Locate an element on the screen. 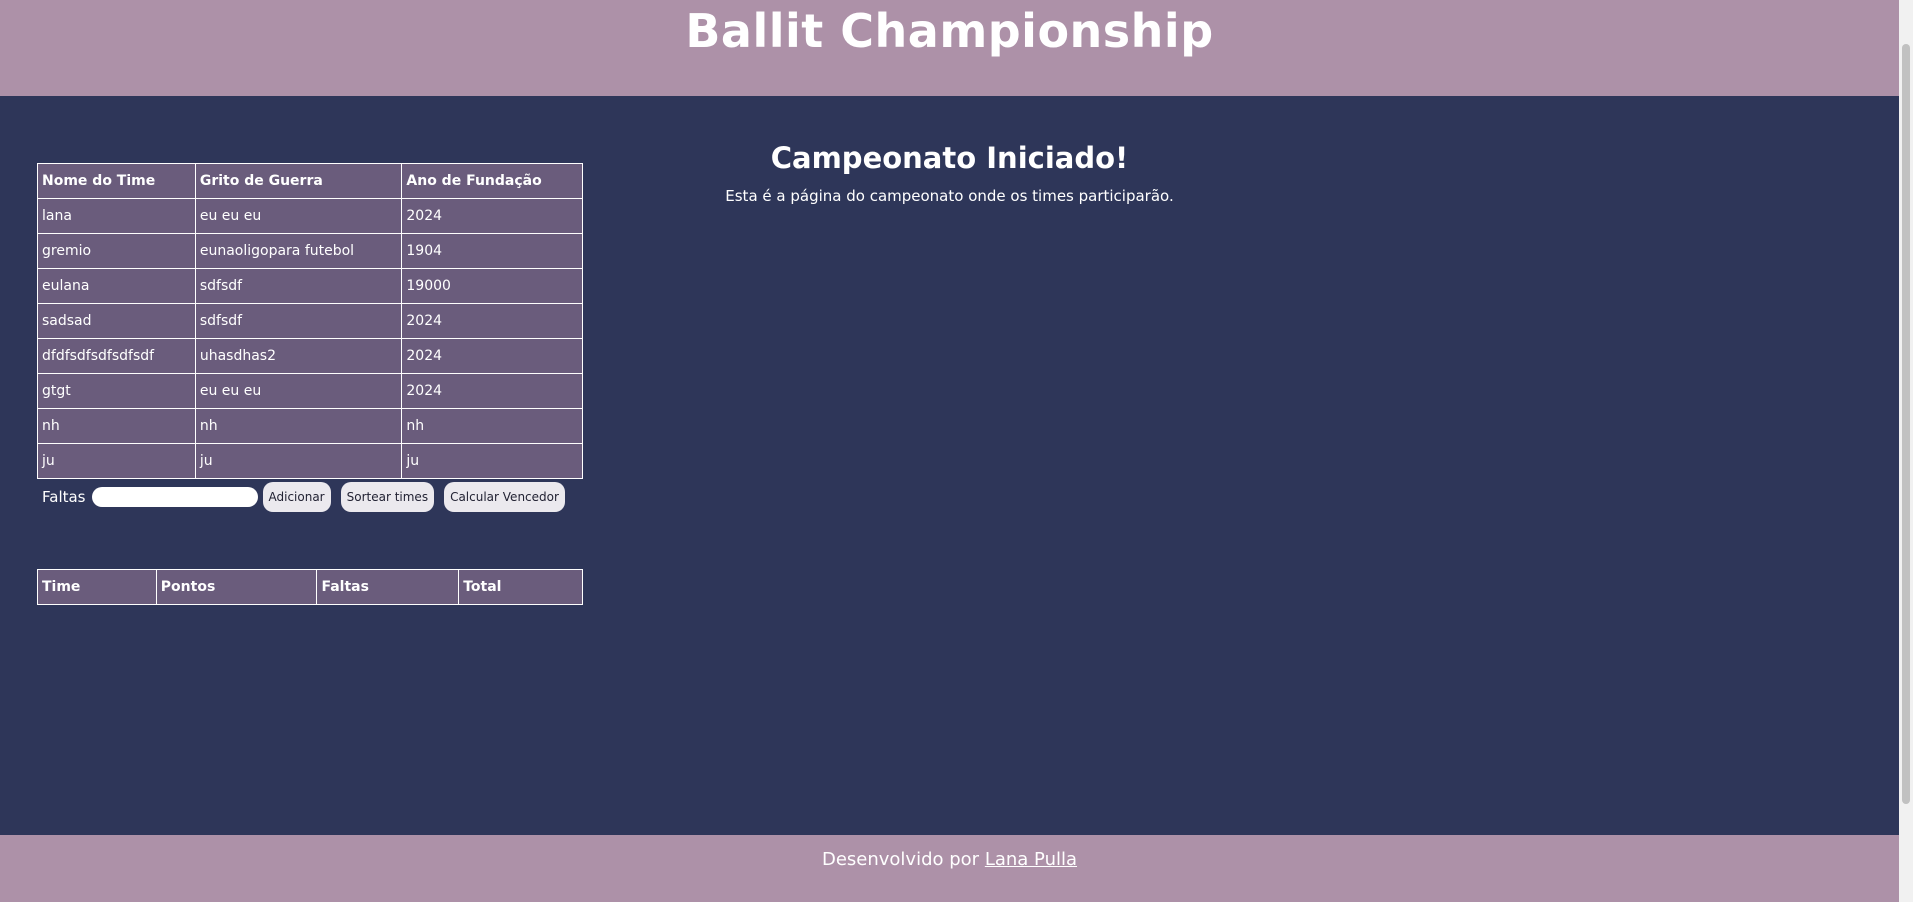  site-header: Ballit Championship is located at coordinates (949, 48).